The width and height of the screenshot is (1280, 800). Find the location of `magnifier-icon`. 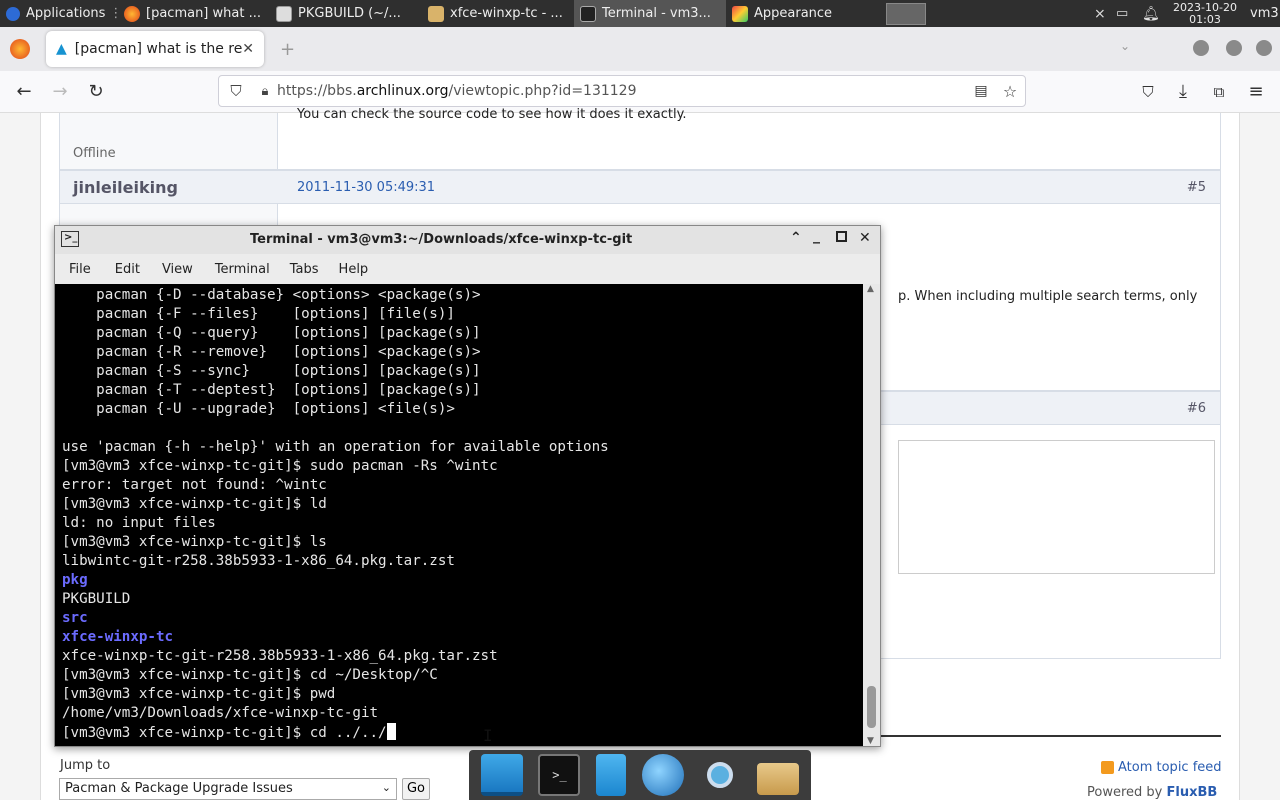

magnifier-icon is located at coordinates (720, 775).